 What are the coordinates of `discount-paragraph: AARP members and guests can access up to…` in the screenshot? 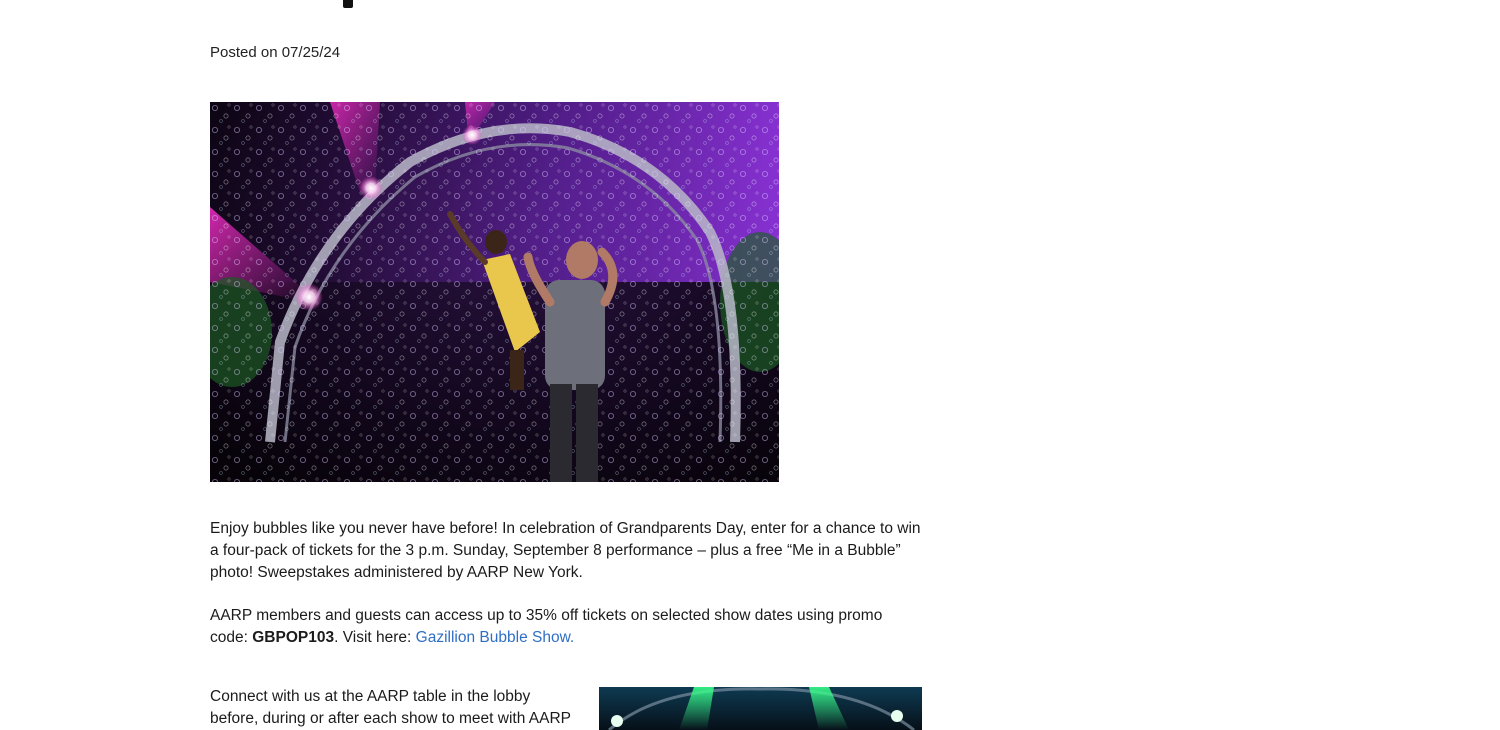 It's located at (566, 627).